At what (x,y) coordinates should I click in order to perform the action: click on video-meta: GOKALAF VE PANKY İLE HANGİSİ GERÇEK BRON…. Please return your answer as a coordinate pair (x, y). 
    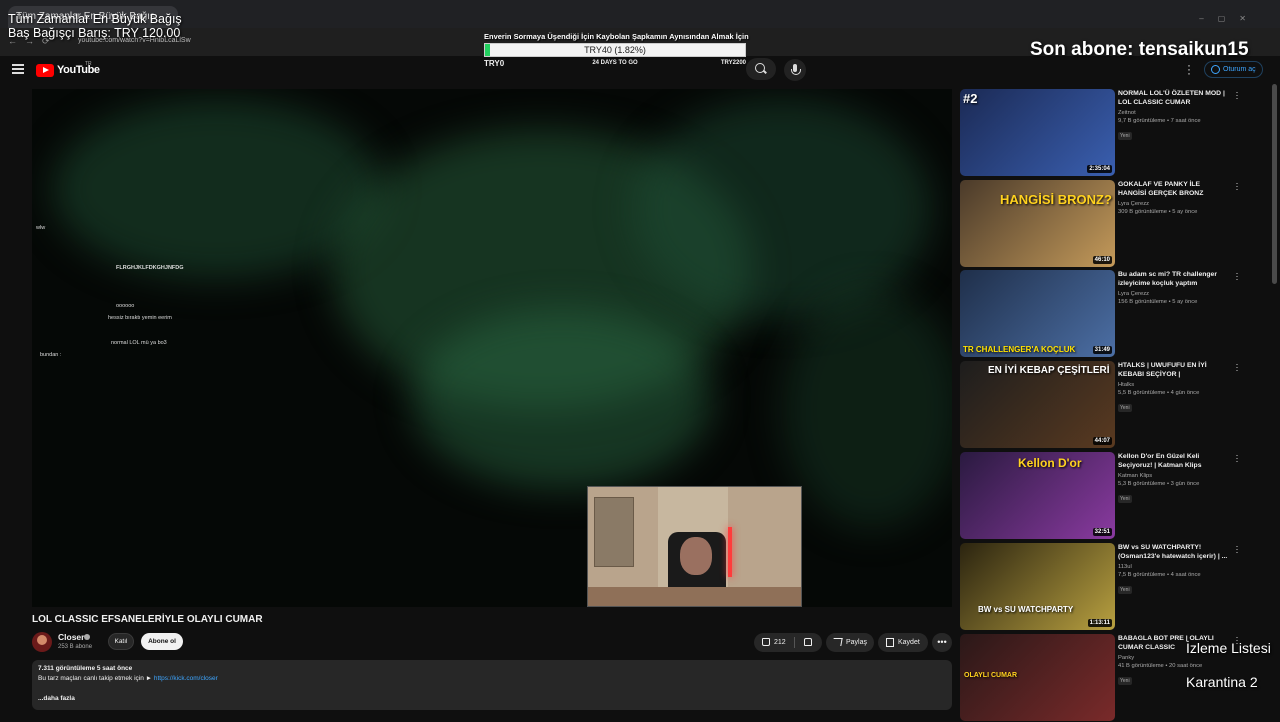
    Looking at the image, I should click on (1174, 197).